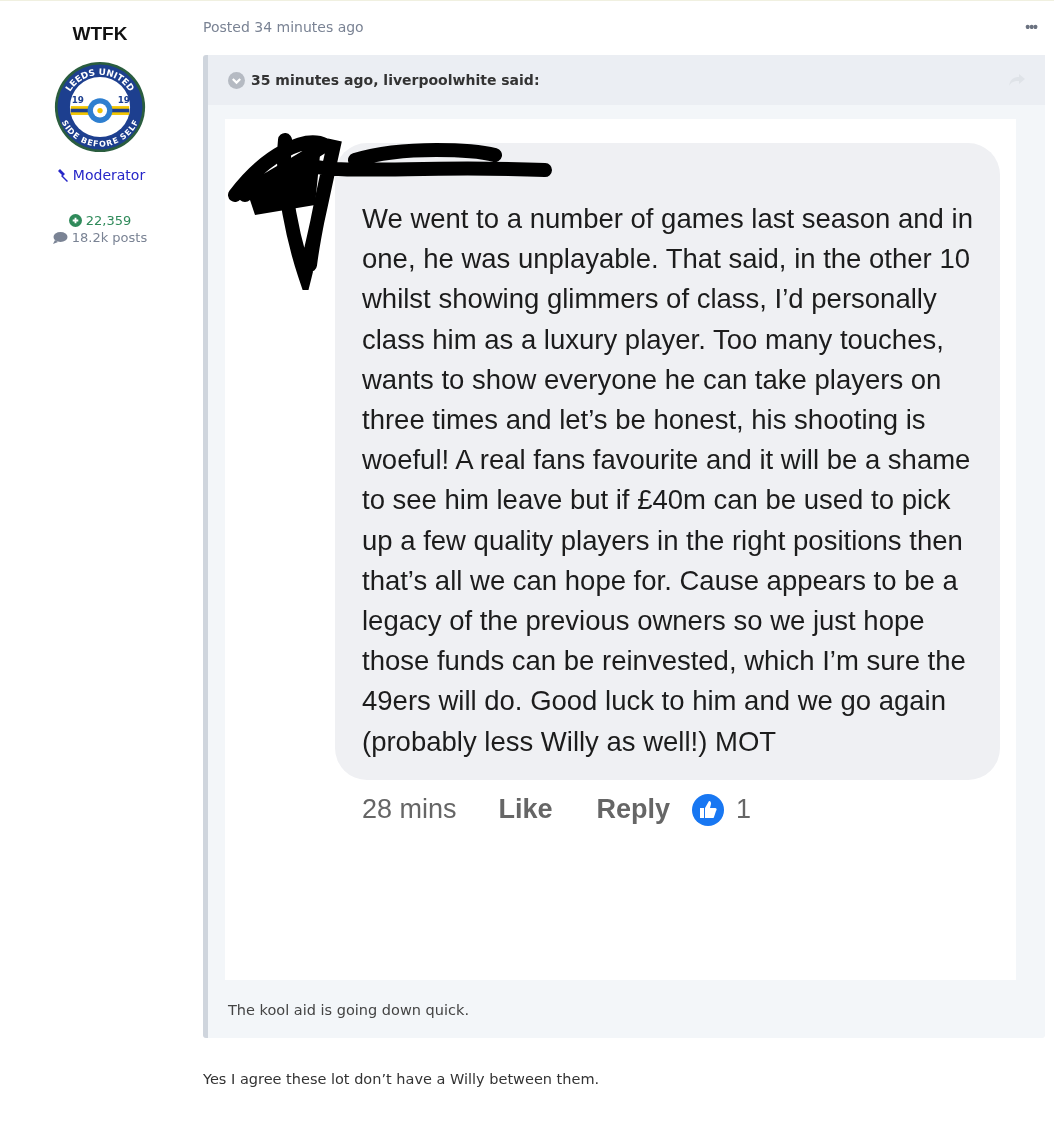 The image size is (1054, 1138). Describe the element at coordinates (633, 810) in the screenshot. I see `comment-action: Reply` at that location.